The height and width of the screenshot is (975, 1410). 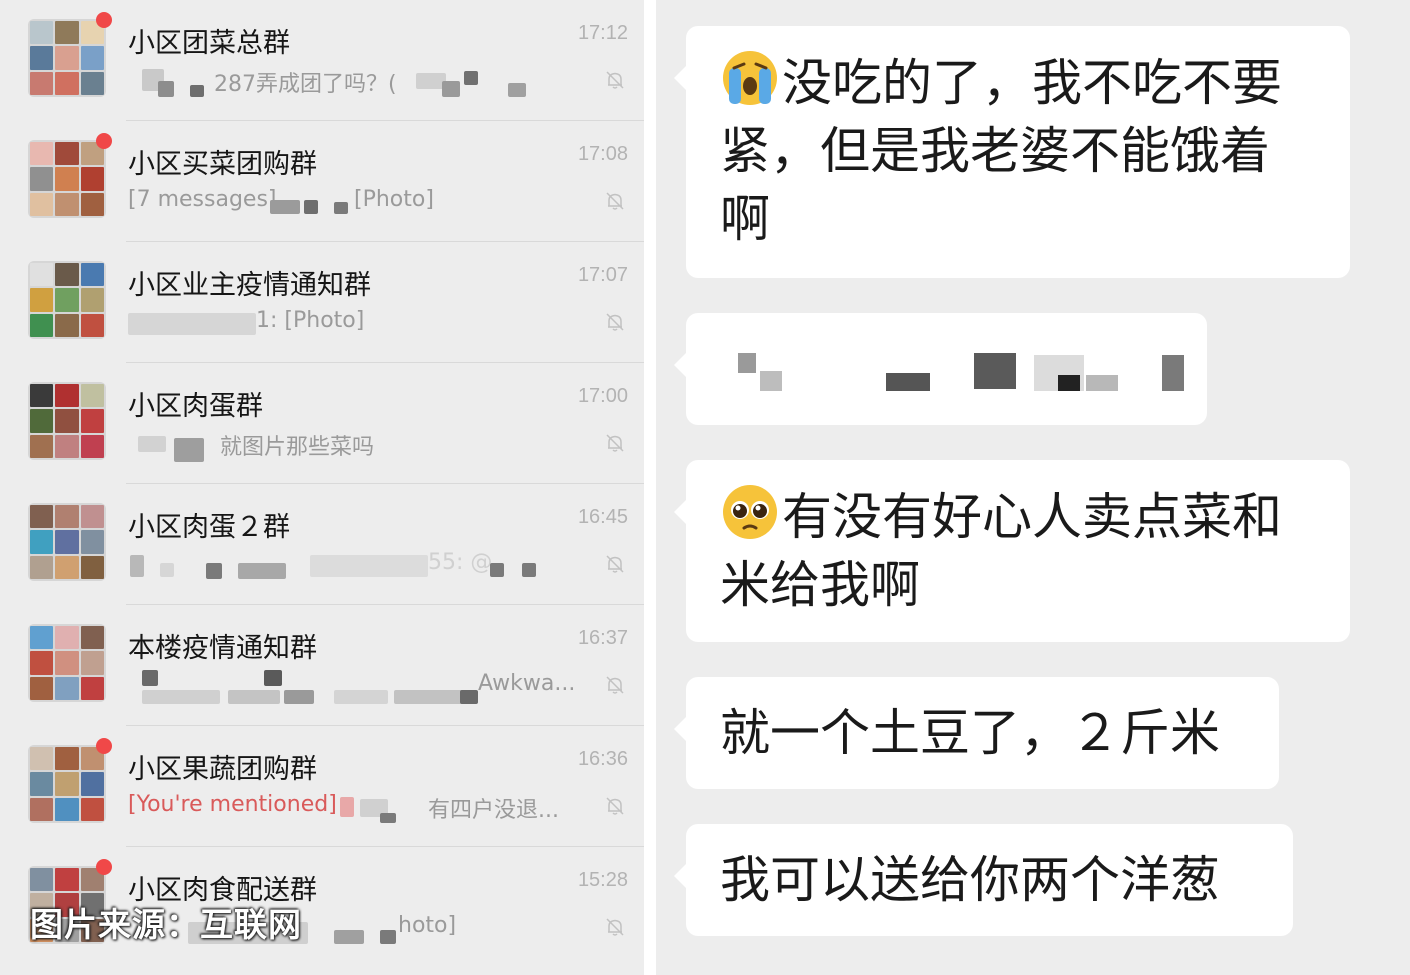 I want to click on message-text: 没吃的了，我不吃不要紧，但是我老婆不能饿着啊, so click(x=1001, y=151).